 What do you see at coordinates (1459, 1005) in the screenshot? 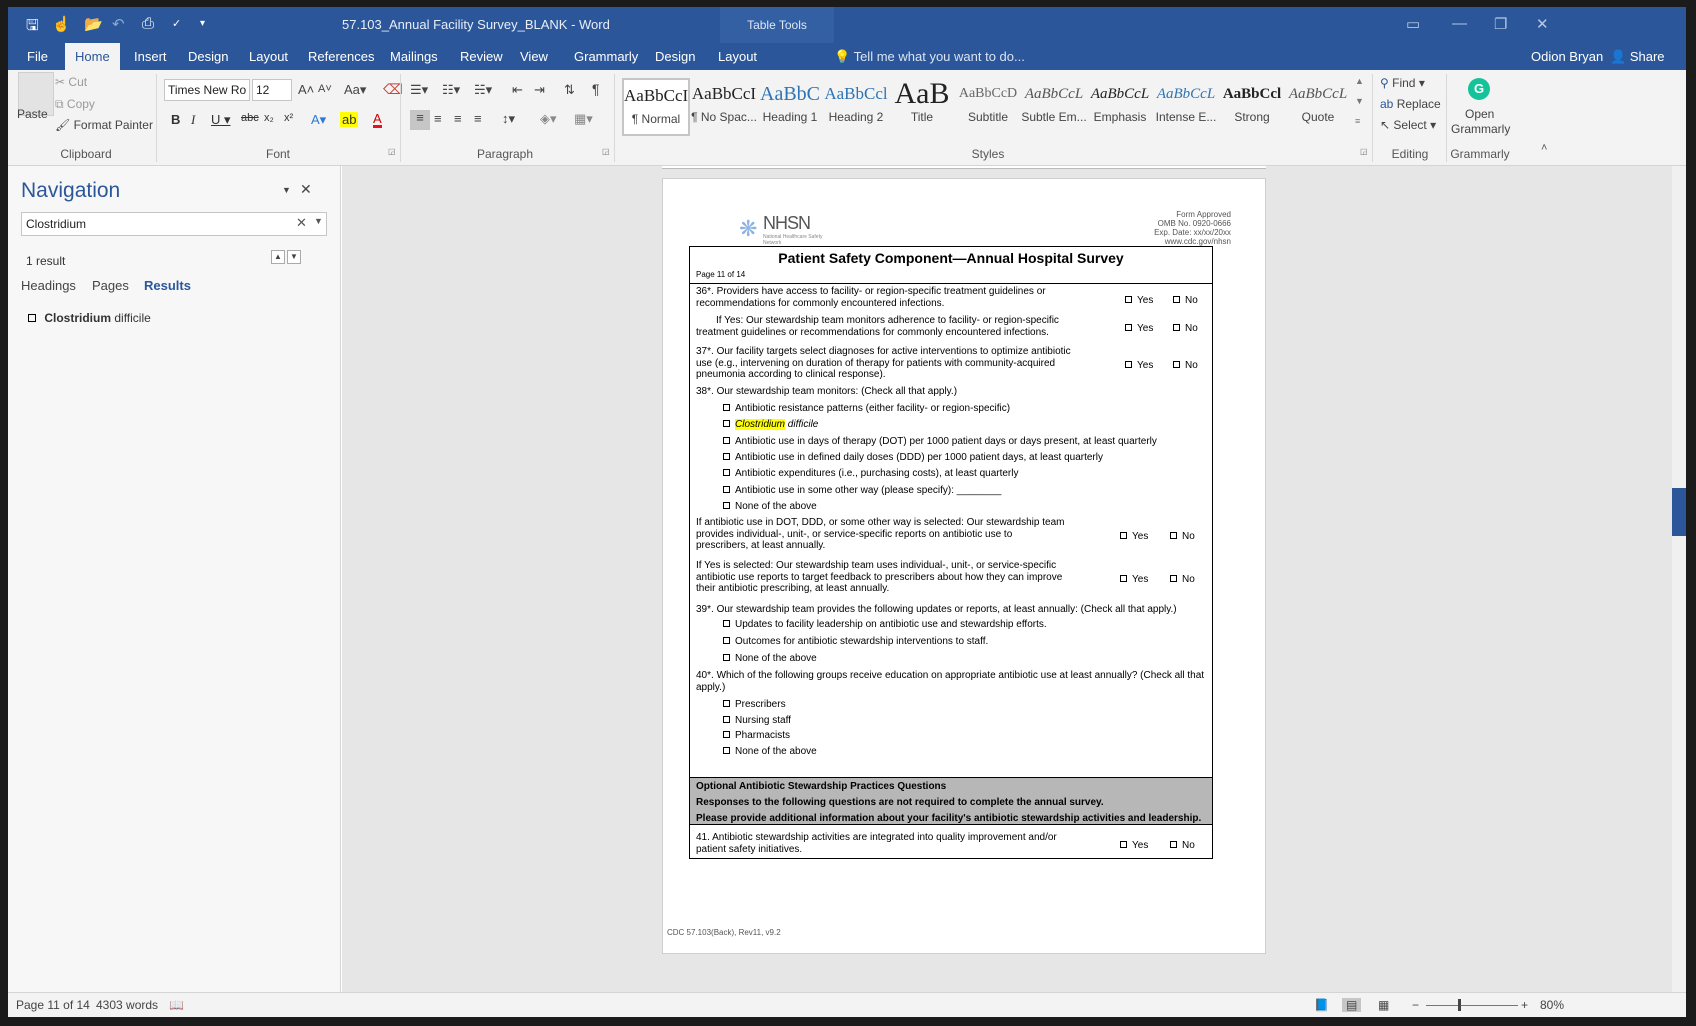
I see `zoom-slider-thumb` at bounding box center [1459, 1005].